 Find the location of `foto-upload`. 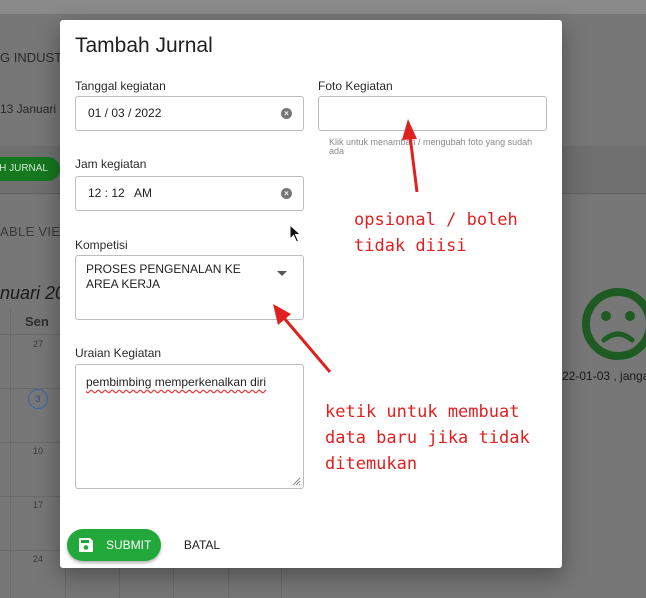

foto-upload is located at coordinates (432, 113).